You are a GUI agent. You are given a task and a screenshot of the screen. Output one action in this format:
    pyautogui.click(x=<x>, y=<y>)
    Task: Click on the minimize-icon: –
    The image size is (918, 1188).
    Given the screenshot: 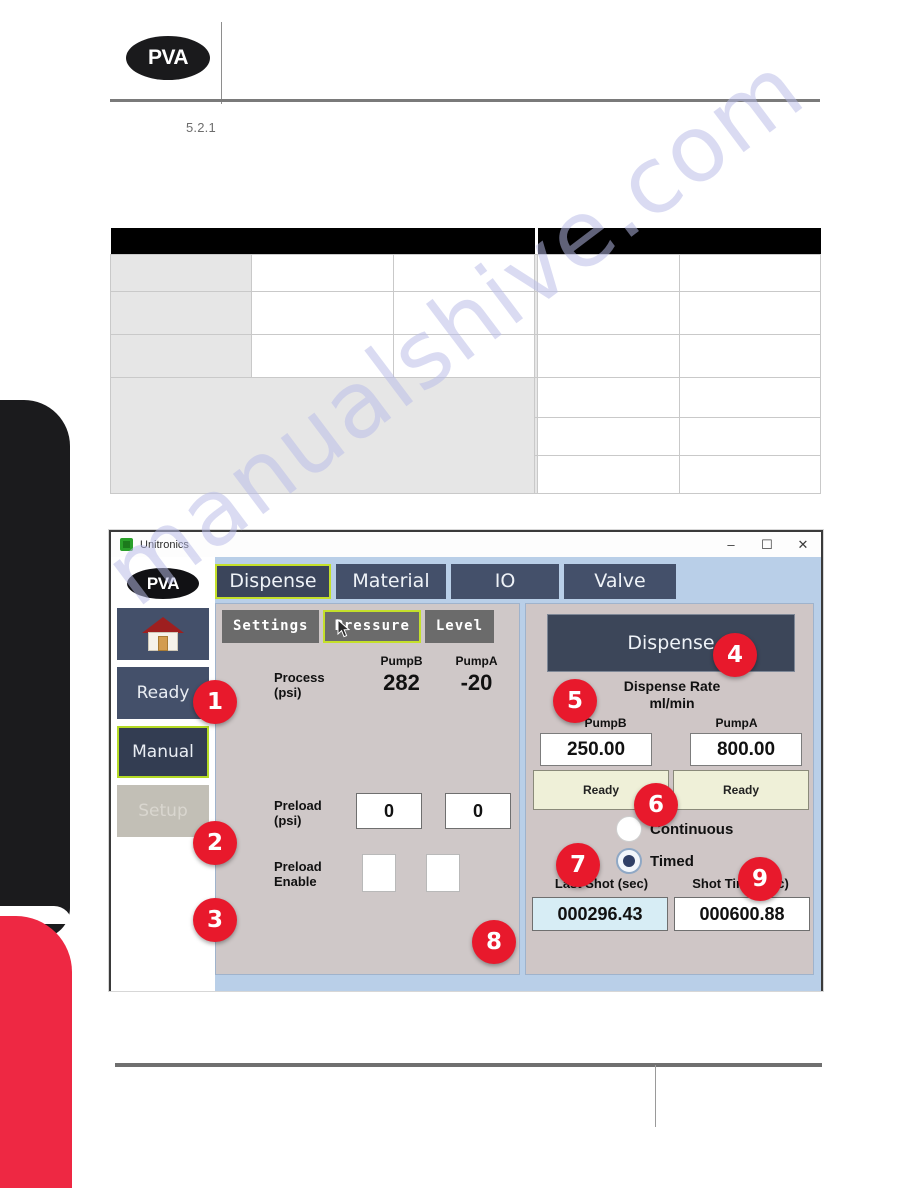 What is the action you would take?
    pyautogui.click(x=731, y=544)
    